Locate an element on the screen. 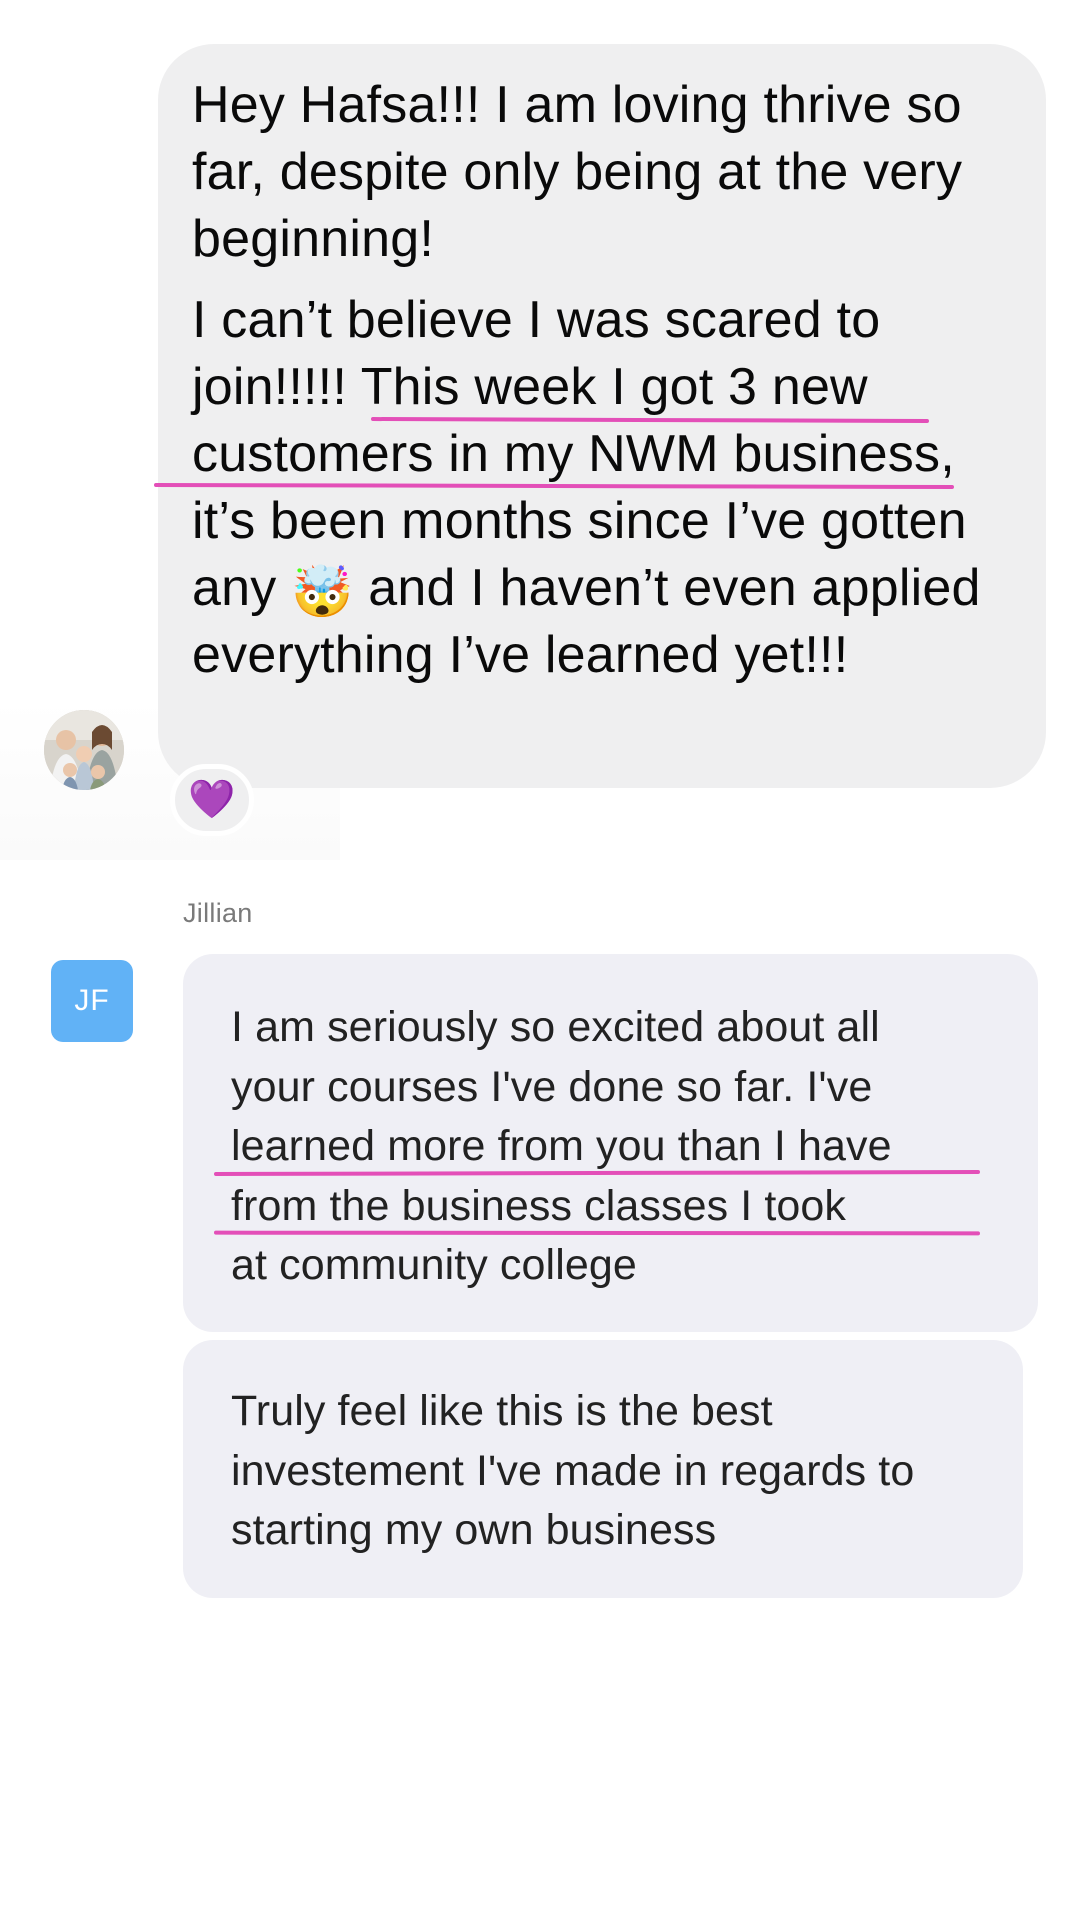  heart-reaction: 💜 is located at coordinates (212, 800).